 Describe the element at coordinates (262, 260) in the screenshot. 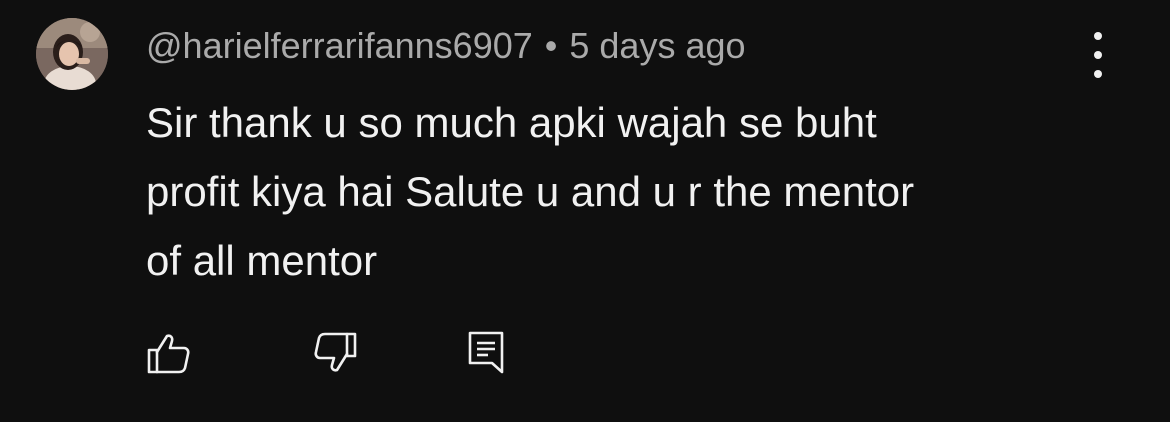

I see `comment-text-line: of all mentor` at that location.